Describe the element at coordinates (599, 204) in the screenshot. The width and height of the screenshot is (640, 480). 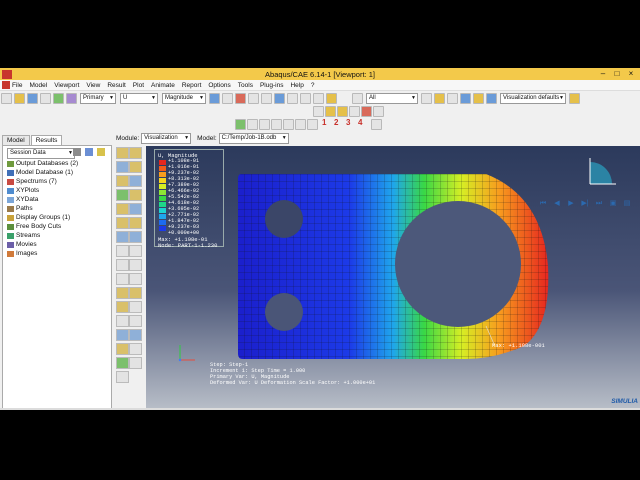
I see `last-frame-icon: ⏭` at that location.